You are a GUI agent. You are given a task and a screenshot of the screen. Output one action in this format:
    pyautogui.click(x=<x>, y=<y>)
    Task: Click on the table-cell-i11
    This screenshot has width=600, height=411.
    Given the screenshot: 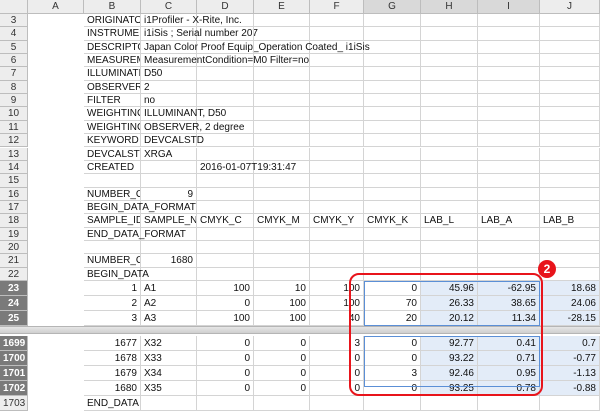 What is the action you would take?
    pyautogui.click(x=570, y=127)
    